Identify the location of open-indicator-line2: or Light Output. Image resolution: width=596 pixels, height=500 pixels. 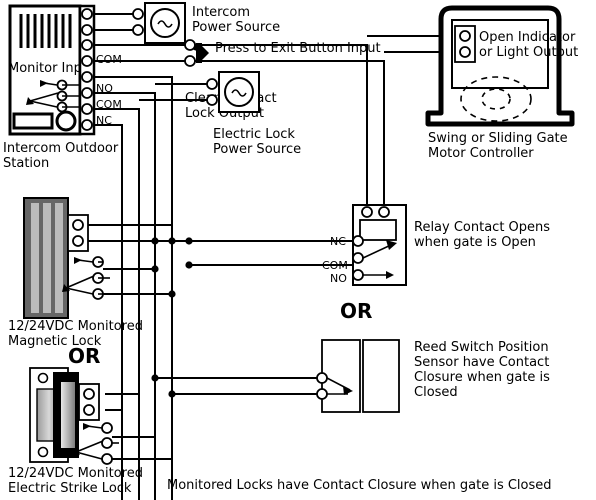
(528, 52).